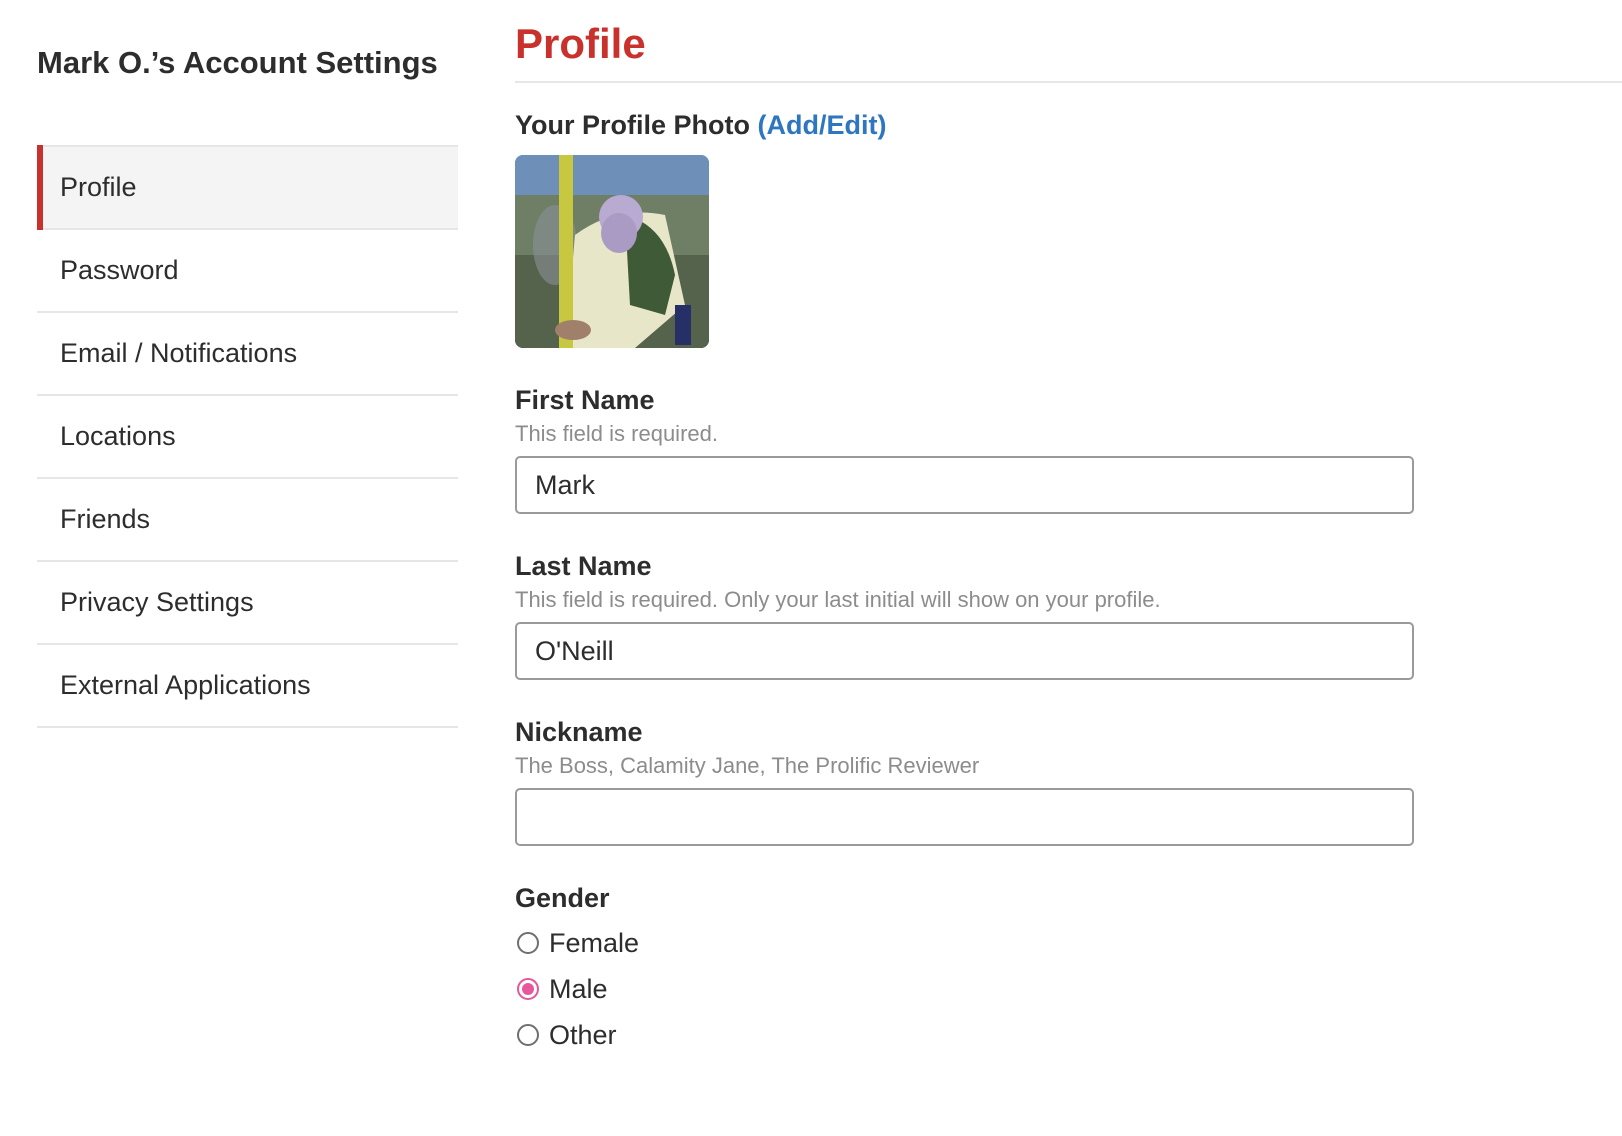 The height and width of the screenshot is (1136, 1622). I want to click on last-name-input, so click(964, 651).